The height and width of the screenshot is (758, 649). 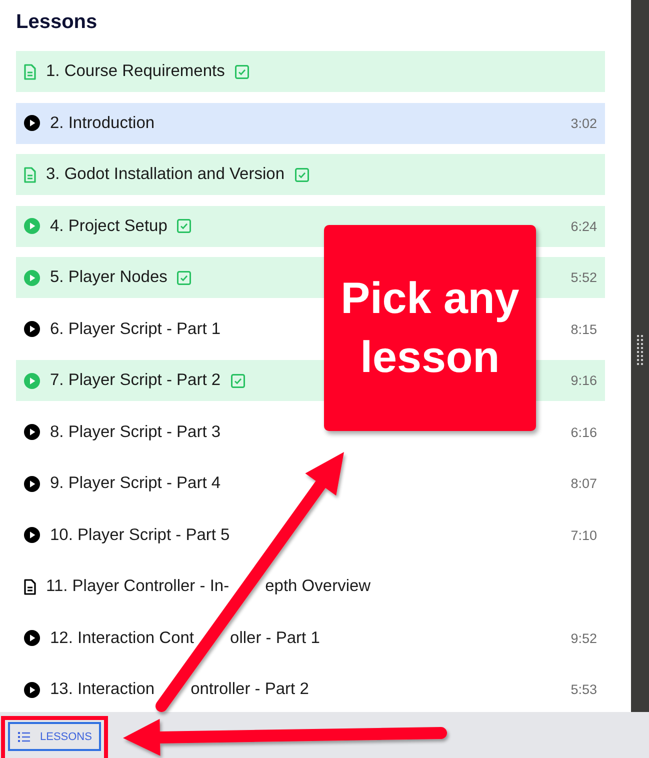 What do you see at coordinates (583, 380) in the screenshot?
I see `lesson-duration: 9:16` at bounding box center [583, 380].